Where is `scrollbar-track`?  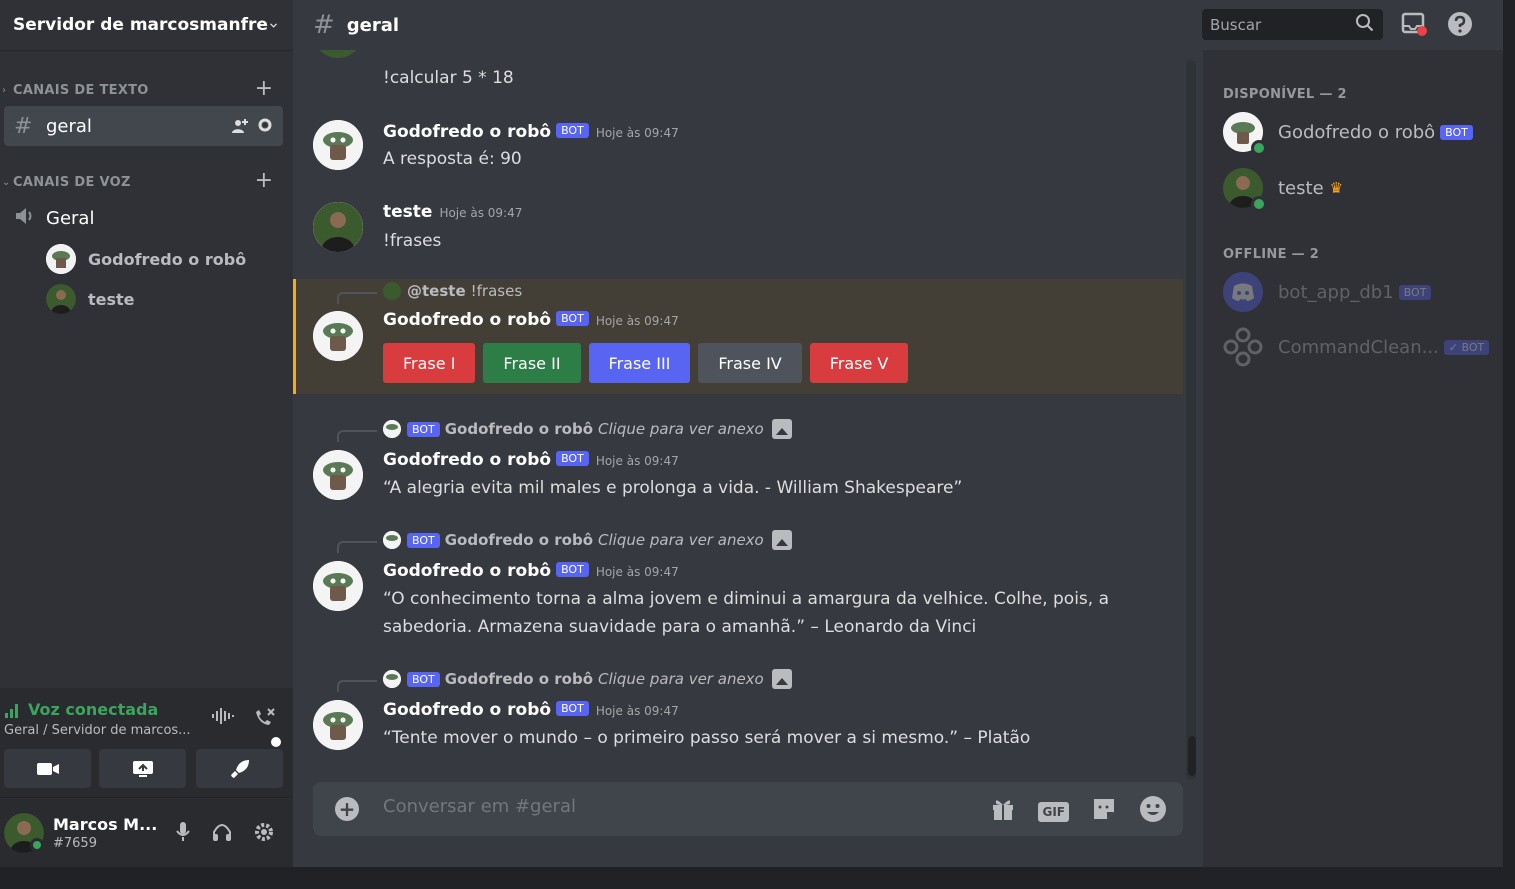
scrollbar-track is located at coordinates (1191, 420).